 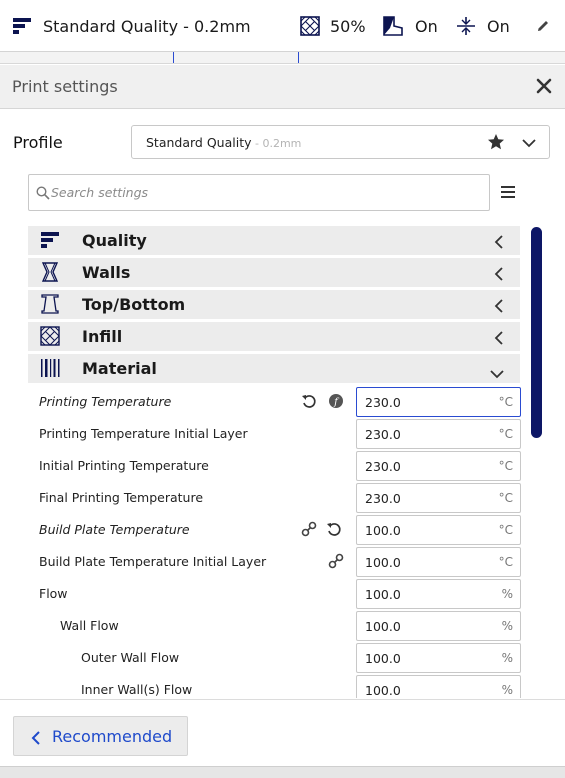 I want to click on pencil-icon, so click(x=543, y=26).